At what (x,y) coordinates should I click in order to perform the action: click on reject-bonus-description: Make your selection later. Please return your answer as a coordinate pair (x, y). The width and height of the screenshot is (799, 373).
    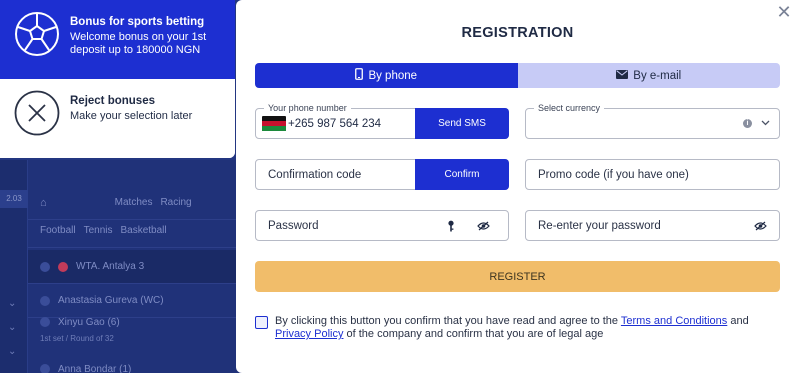
    Looking at the image, I should click on (131, 116).